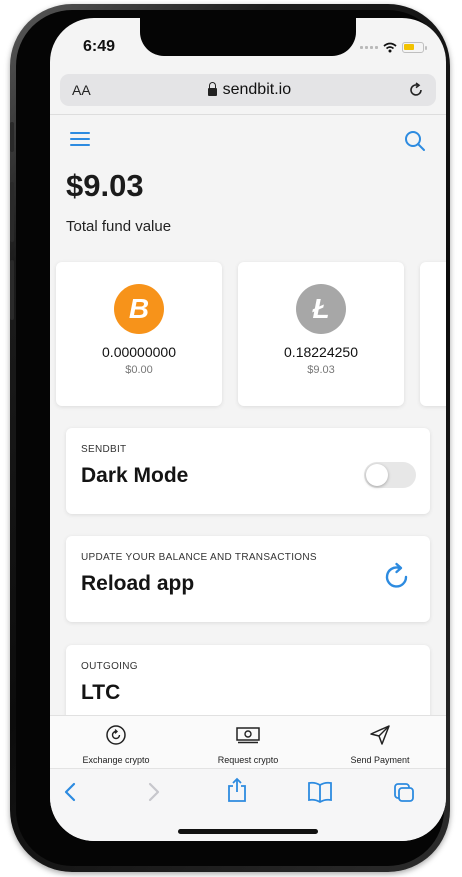 The width and height of the screenshot is (462, 877). I want to click on coin-card-next, so click(433, 334).